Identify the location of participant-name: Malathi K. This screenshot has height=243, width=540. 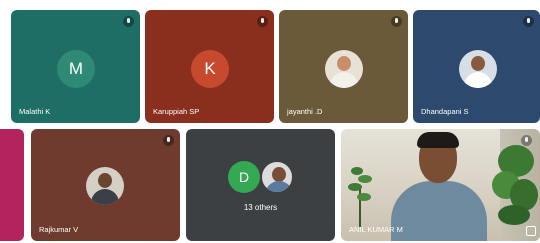
(35, 111).